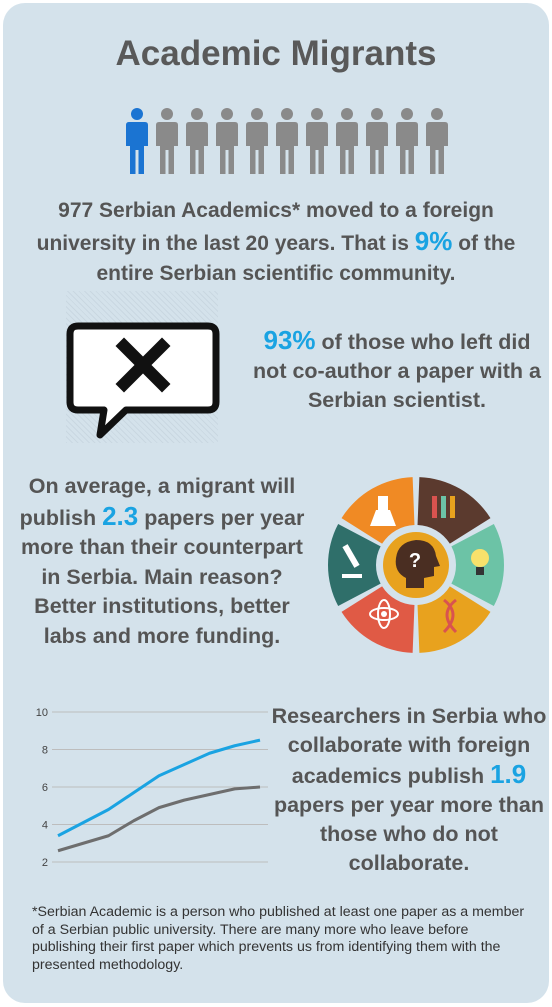 The height and width of the screenshot is (1007, 552). Describe the element at coordinates (289, 340) in the screenshot. I see `highlight-value: 93%` at that location.